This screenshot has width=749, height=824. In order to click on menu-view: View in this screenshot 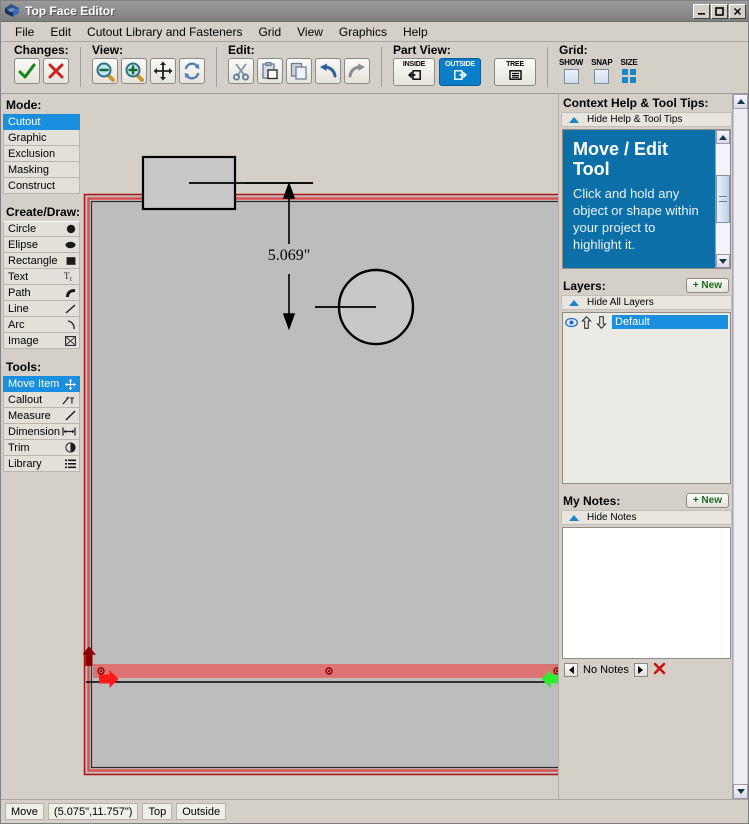, I will do `click(310, 32)`.